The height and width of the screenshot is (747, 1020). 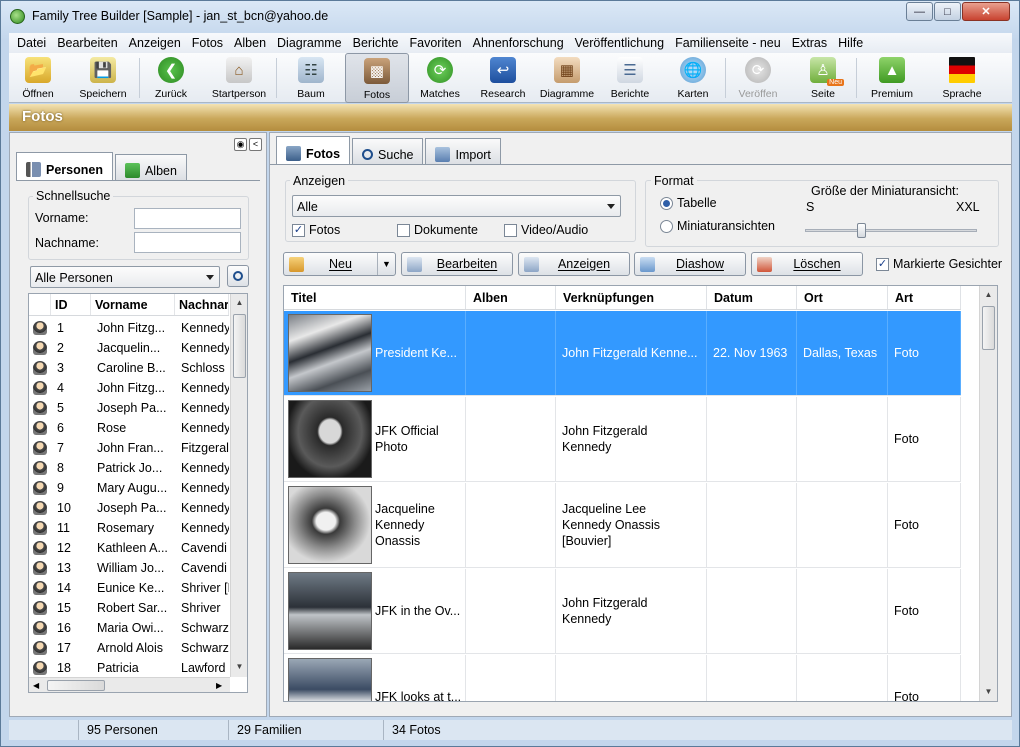 I want to click on people-table-row: 8 Patrick Jo... Kennedy, so click(x=129, y=468).